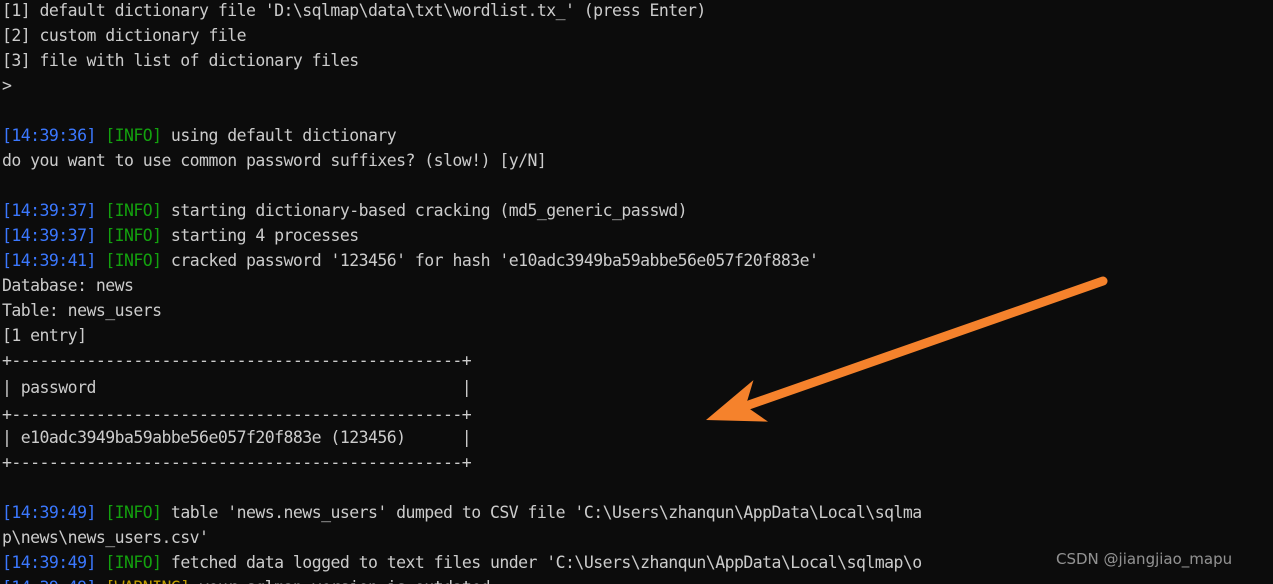 The height and width of the screenshot is (584, 1273). I want to click on dump-entry-count: [1 entry], so click(44, 335).